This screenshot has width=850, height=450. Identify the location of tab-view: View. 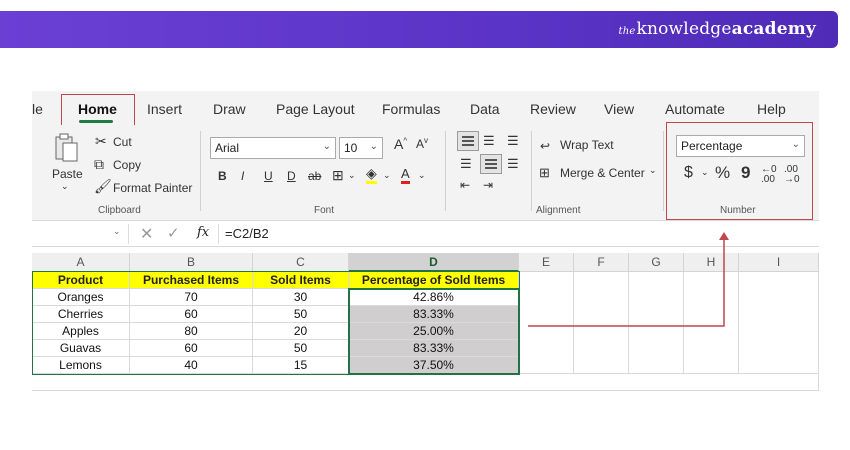
(619, 109).